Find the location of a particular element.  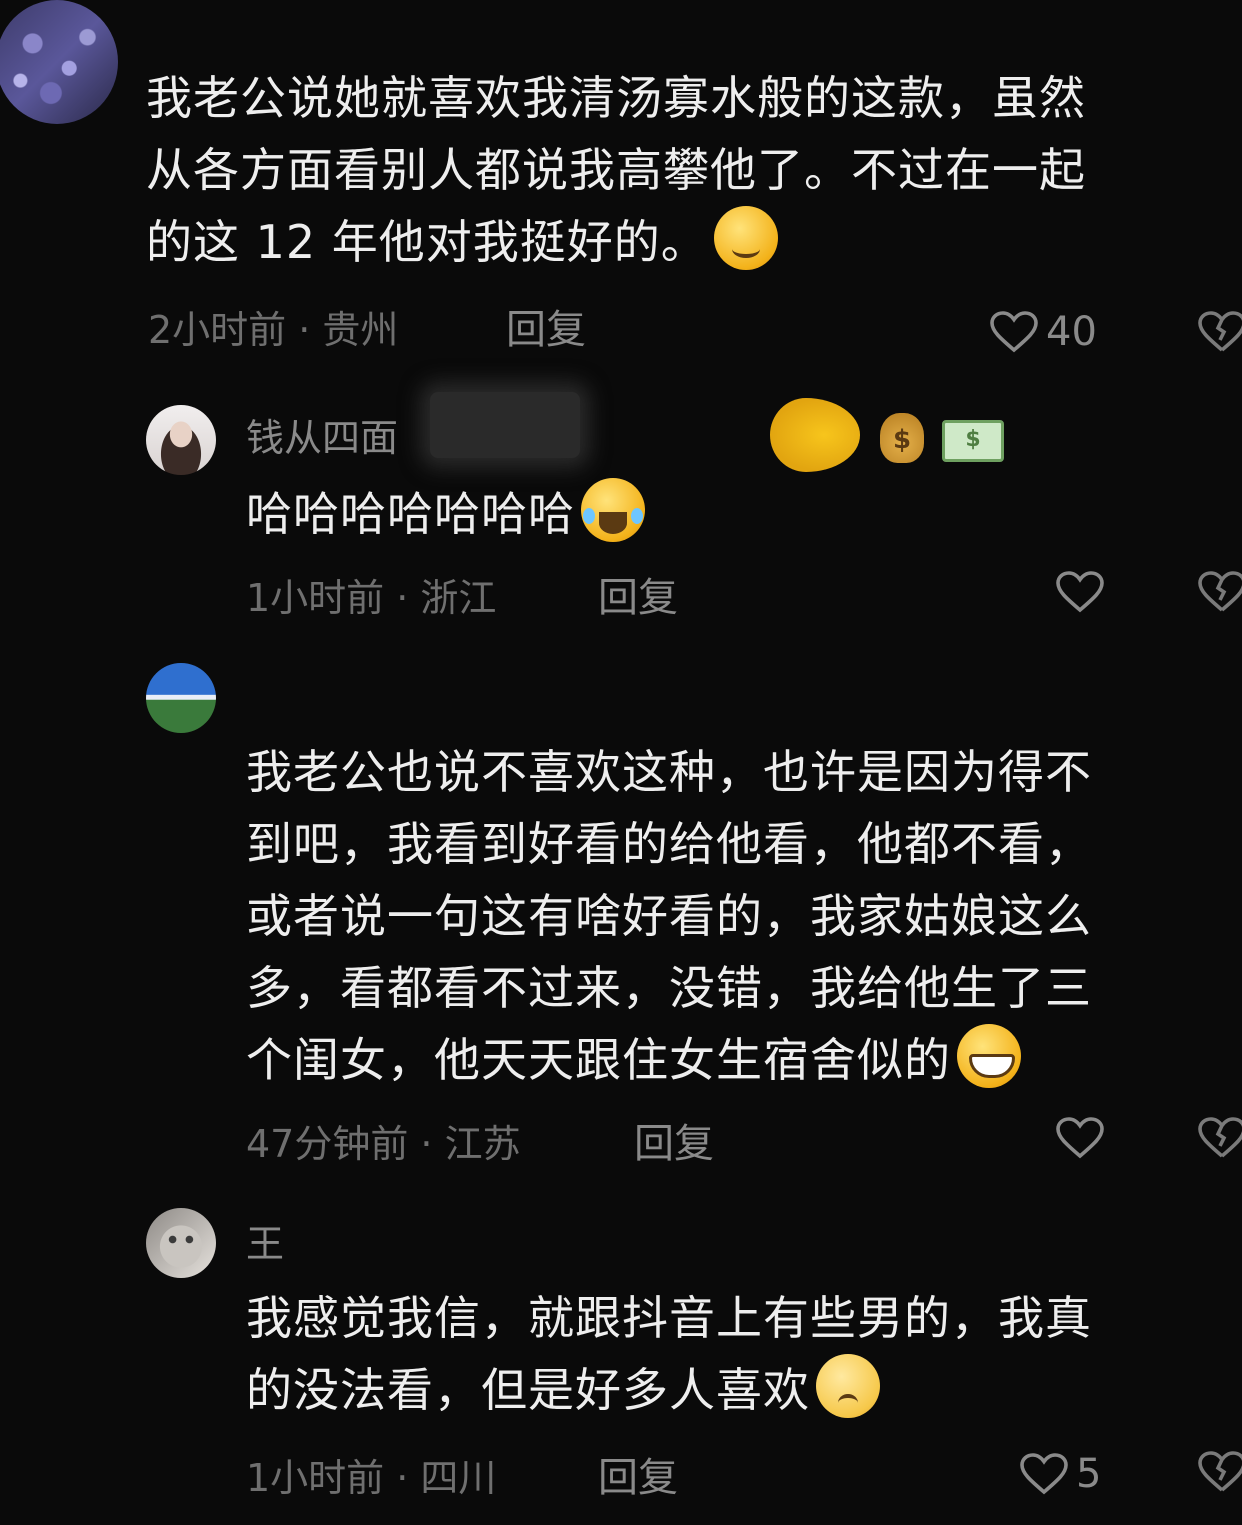

comment-meta: 47分钟前 · 江苏 is located at coordinates (383, 1144).